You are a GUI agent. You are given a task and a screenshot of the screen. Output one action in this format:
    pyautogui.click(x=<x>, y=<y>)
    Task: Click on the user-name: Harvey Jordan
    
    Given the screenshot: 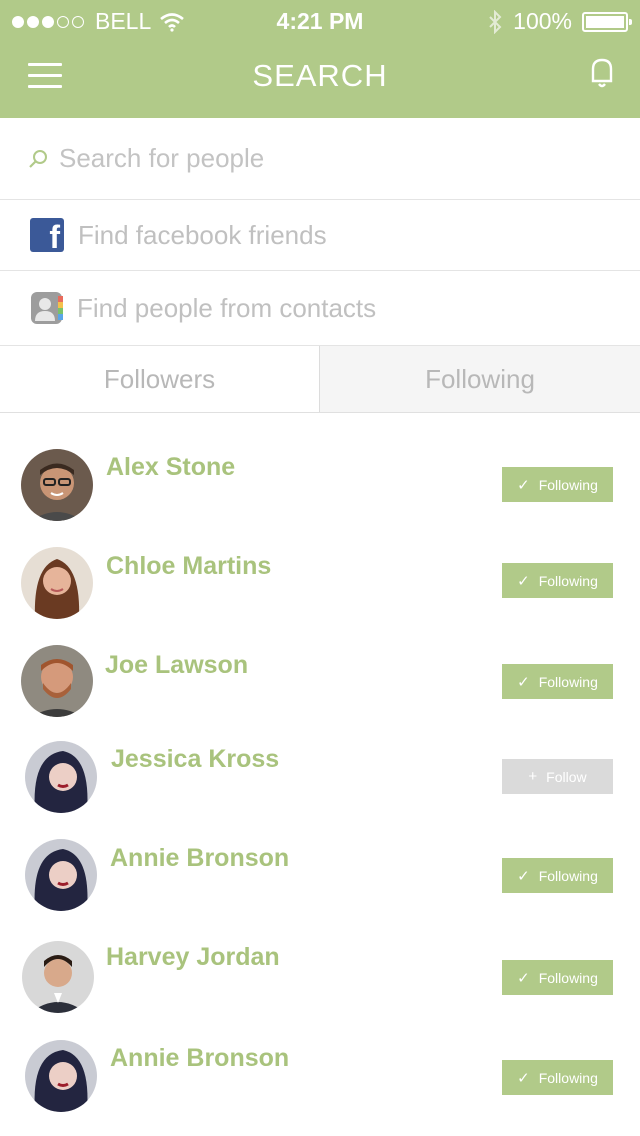 What is the action you would take?
    pyautogui.click(x=193, y=957)
    